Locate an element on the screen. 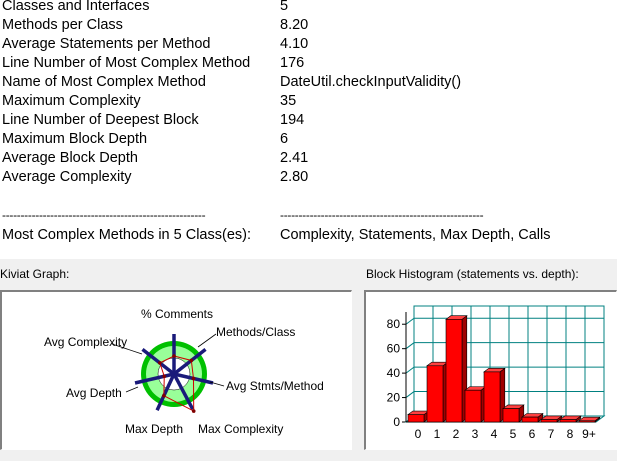 This screenshot has width=617, height=461. metric-label: Name of Most Complex Method is located at coordinates (104, 82).